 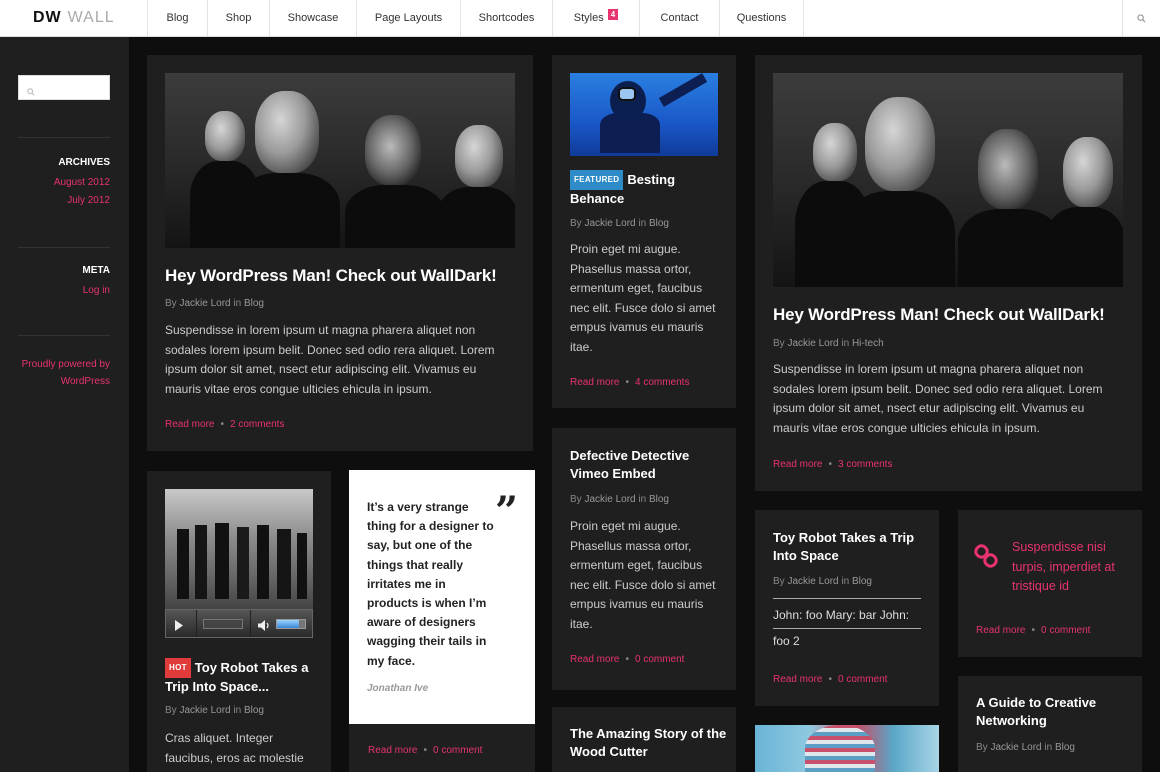 What do you see at coordinates (1051, 712) in the screenshot?
I see `post-title: A Guide to Creative Networking` at bounding box center [1051, 712].